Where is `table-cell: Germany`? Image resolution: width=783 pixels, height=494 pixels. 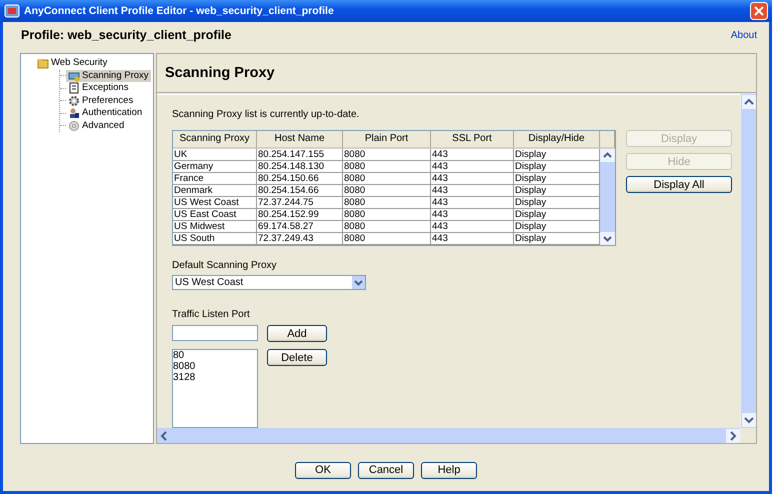
table-cell: Germany is located at coordinates (215, 167).